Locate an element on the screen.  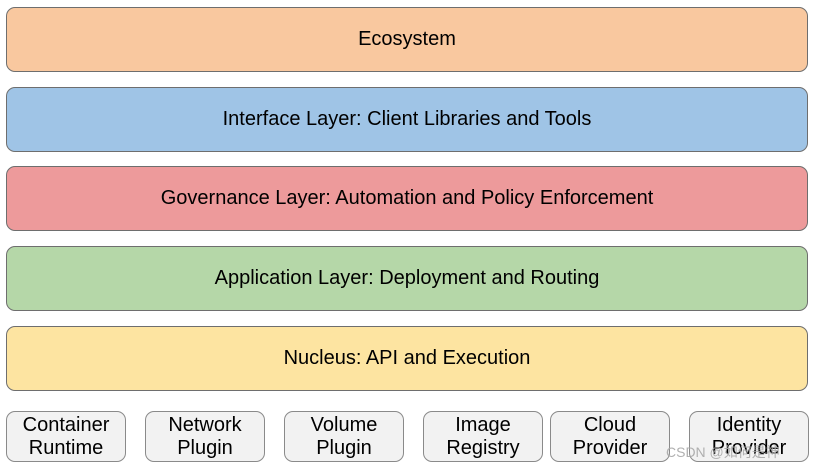
plugin-label-line2: Registry is located at coordinates (483, 447).